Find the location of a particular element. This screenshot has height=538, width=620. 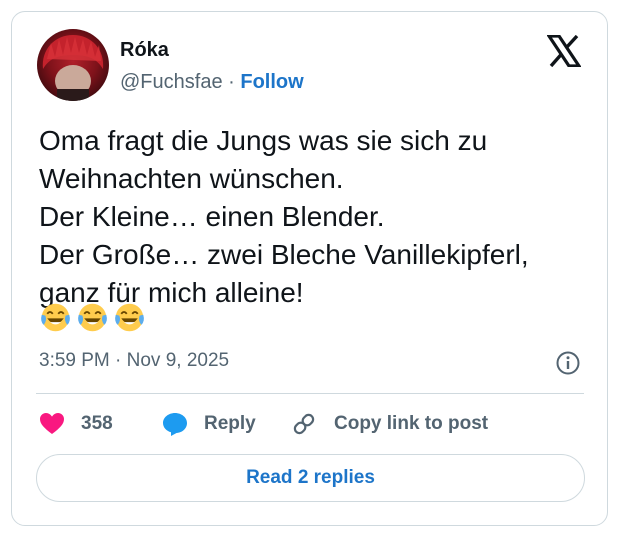

post-text-line: Der Kleine… einen Blender. is located at coordinates (212, 216).